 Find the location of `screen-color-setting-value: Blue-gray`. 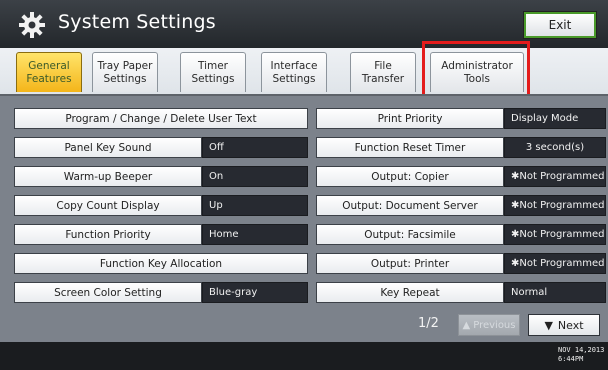

screen-color-setting-value: Blue-gray is located at coordinates (255, 292).